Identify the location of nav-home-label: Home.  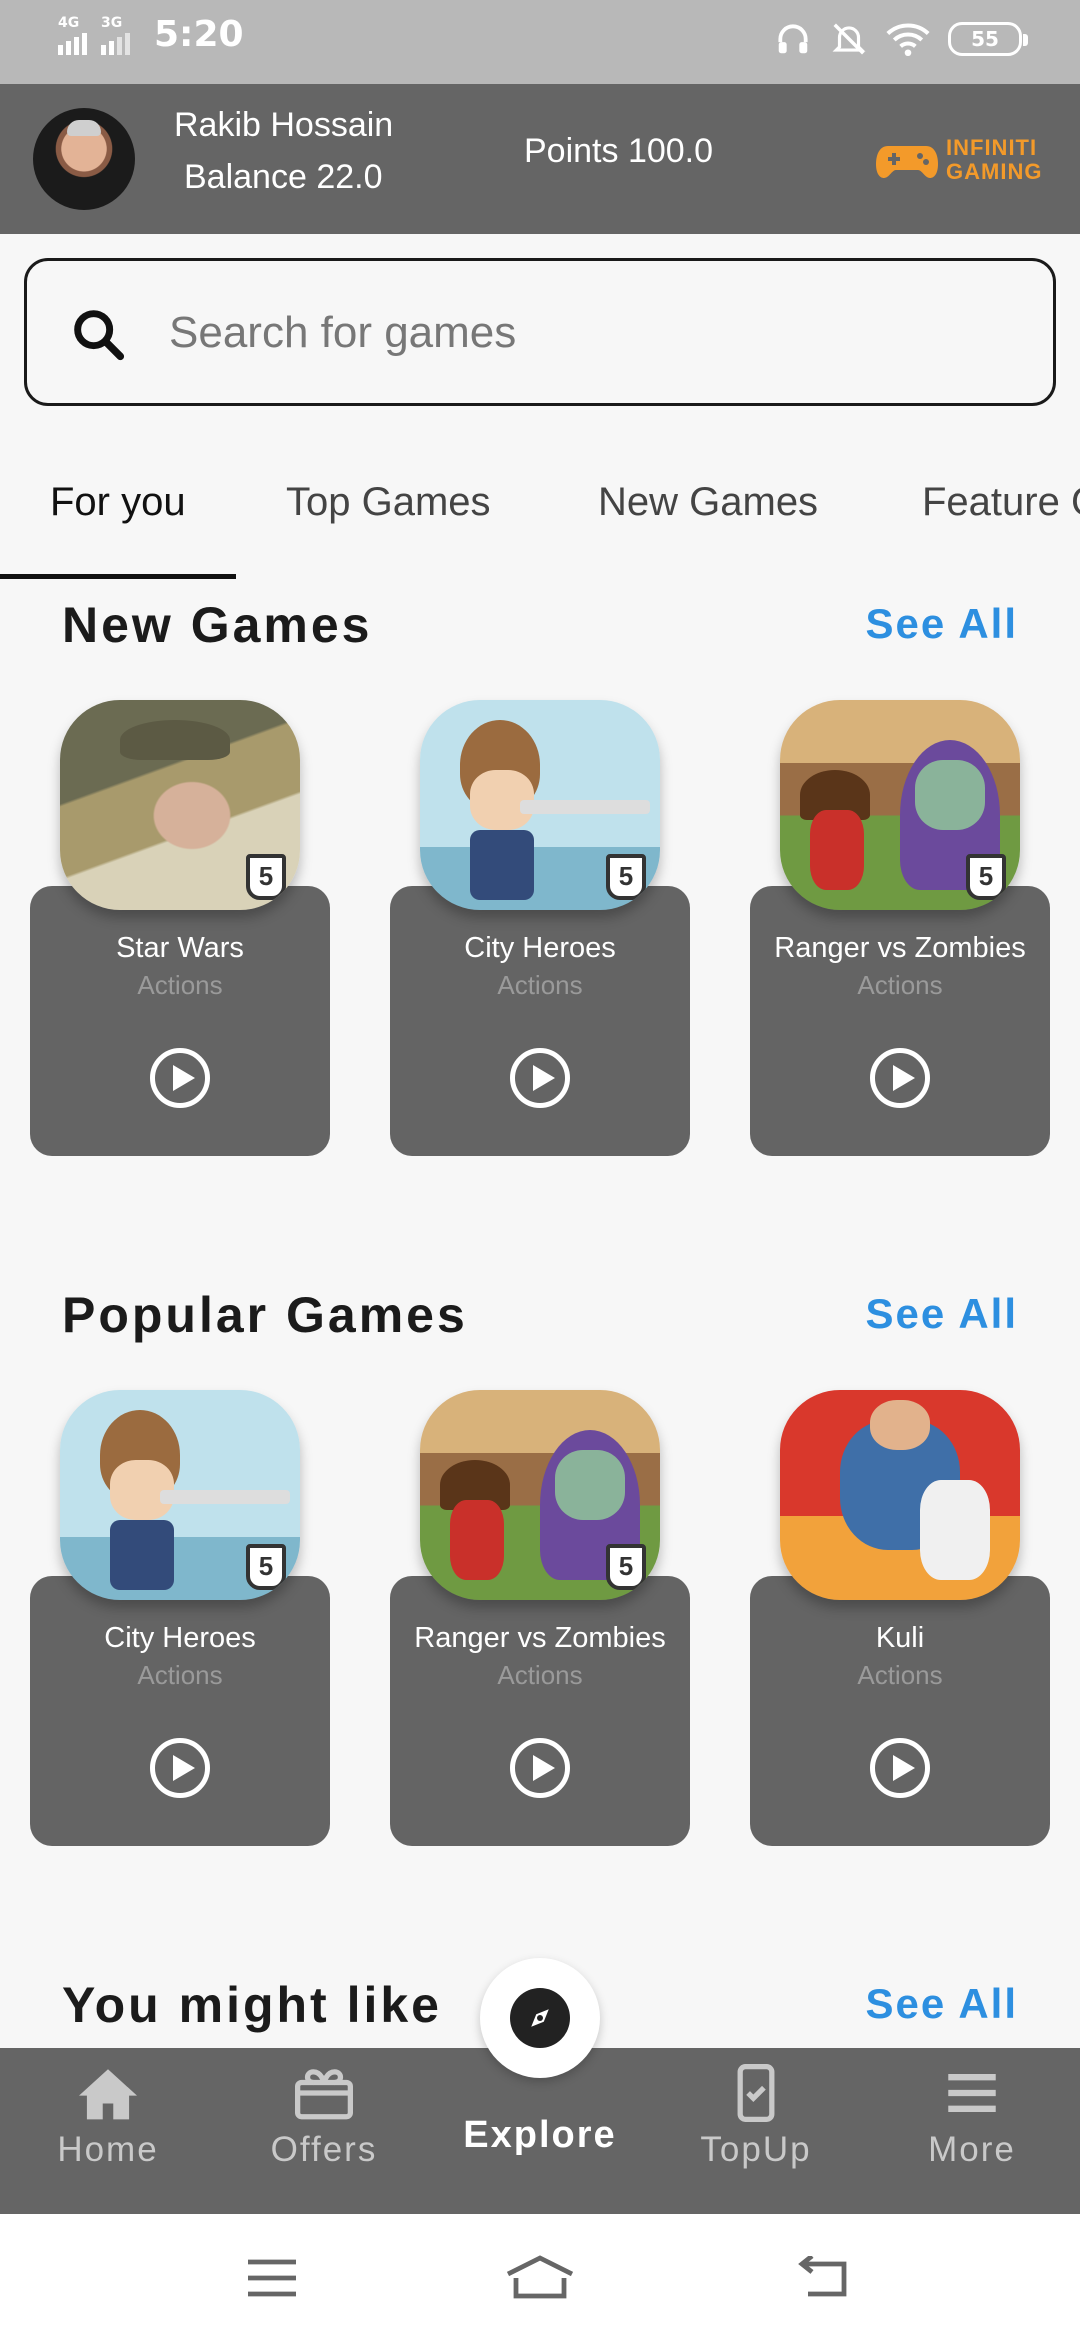
(108, 2149).